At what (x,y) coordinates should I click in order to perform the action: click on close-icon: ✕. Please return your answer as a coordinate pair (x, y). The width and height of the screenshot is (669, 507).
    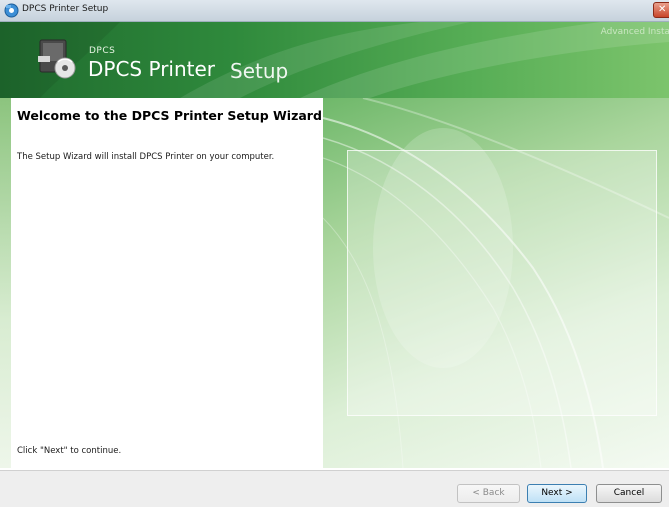
    Looking at the image, I should click on (662, 9).